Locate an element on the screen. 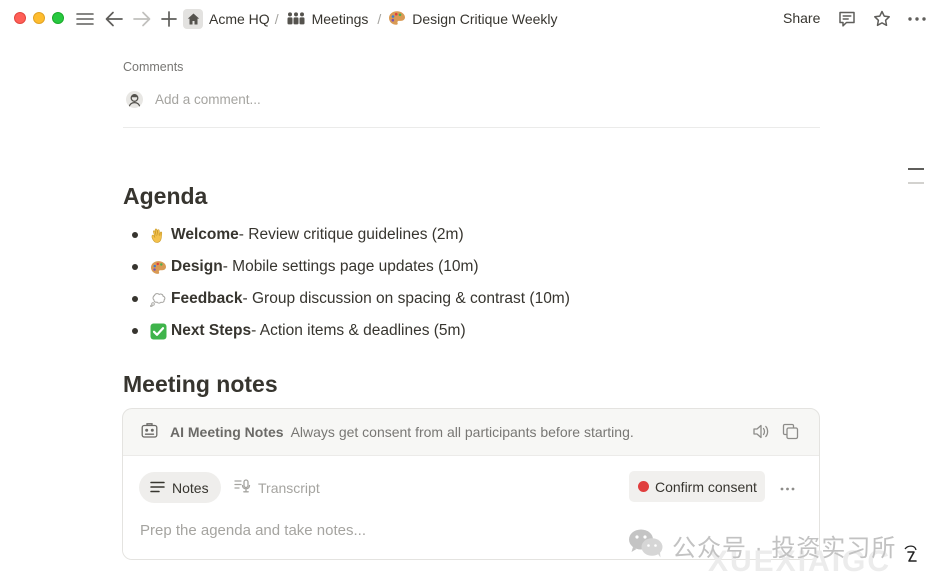 The image size is (943, 585). confirm-consent-button: Confirm consent is located at coordinates (697, 486).